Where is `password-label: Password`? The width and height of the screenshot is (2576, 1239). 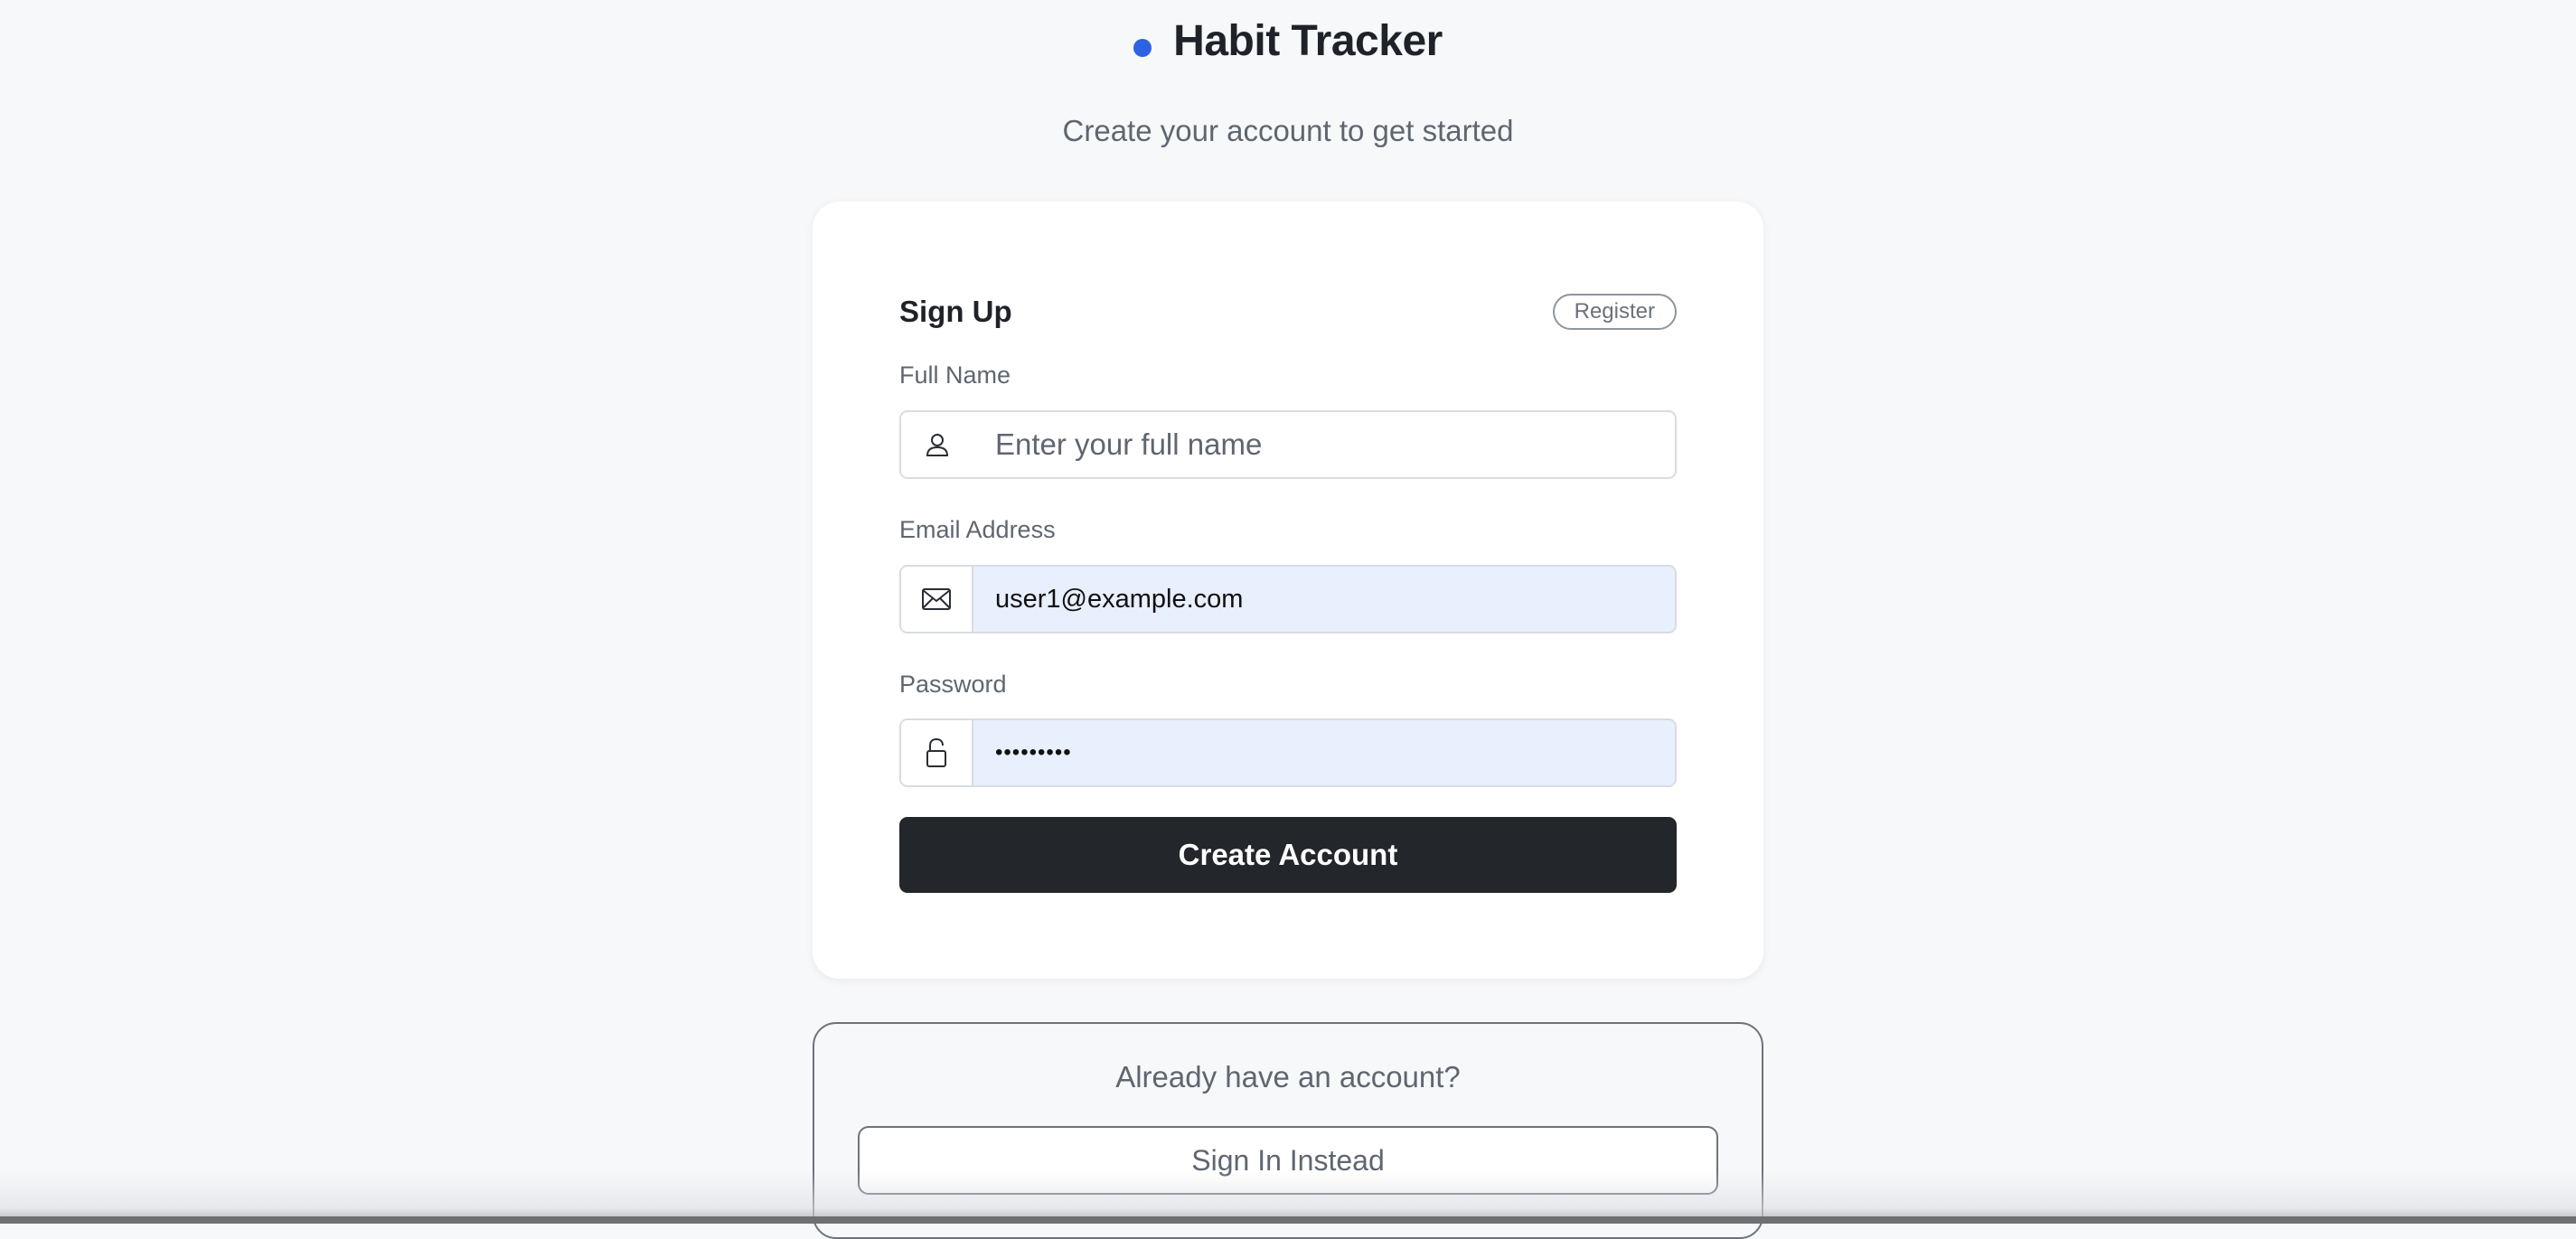 password-label: Password is located at coordinates (953, 684).